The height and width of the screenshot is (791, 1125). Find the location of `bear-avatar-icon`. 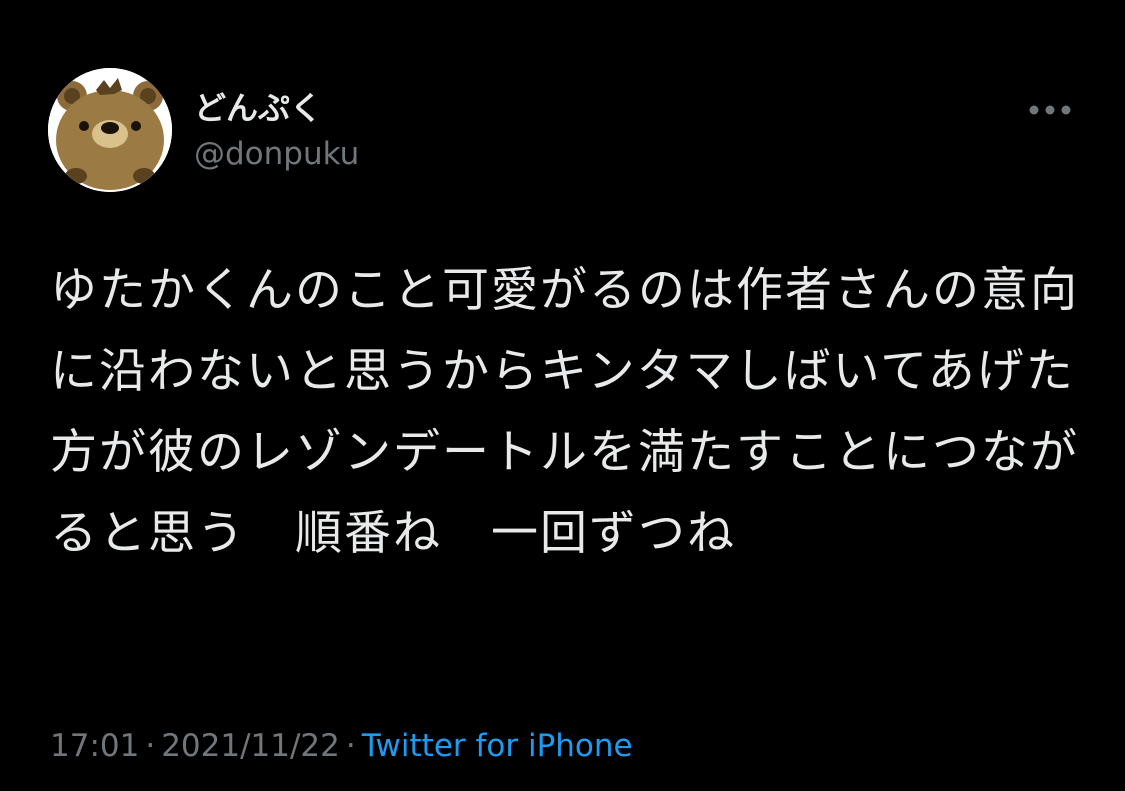

bear-avatar-icon is located at coordinates (110, 130).